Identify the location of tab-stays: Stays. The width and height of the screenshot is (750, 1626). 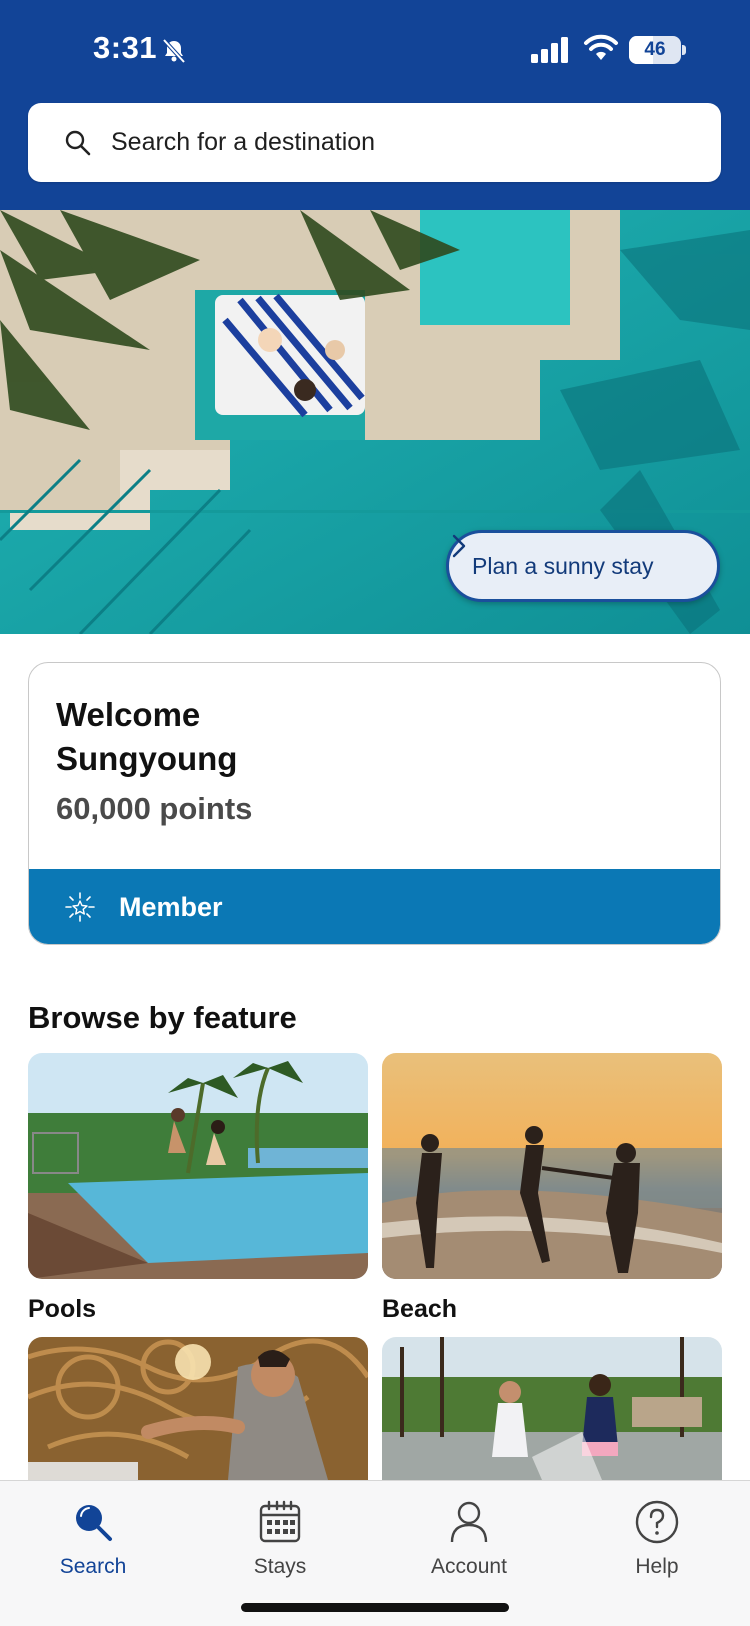
(280, 1541).